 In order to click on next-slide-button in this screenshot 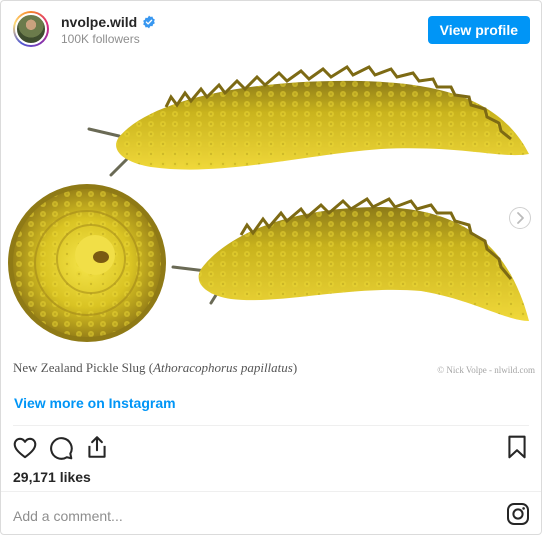, I will do `click(520, 218)`.